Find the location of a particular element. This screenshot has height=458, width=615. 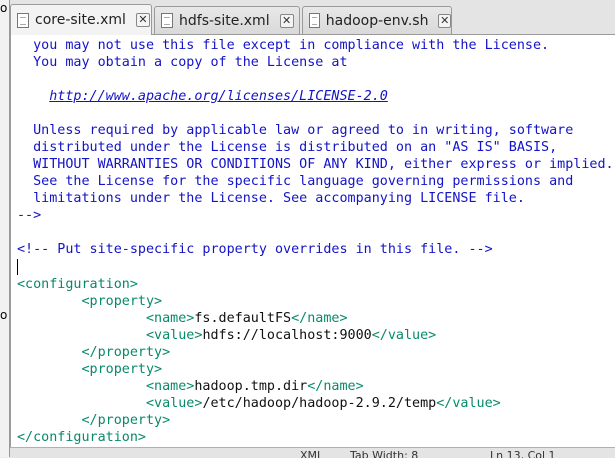

left-panel-glyph-bottom: o is located at coordinates (4, 315).